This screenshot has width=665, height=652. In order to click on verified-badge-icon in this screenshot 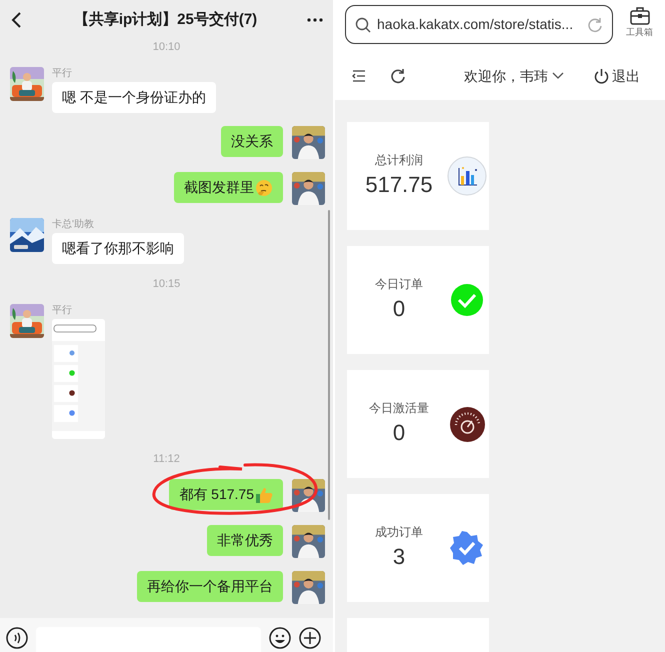, I will do `click(467, 548)`.